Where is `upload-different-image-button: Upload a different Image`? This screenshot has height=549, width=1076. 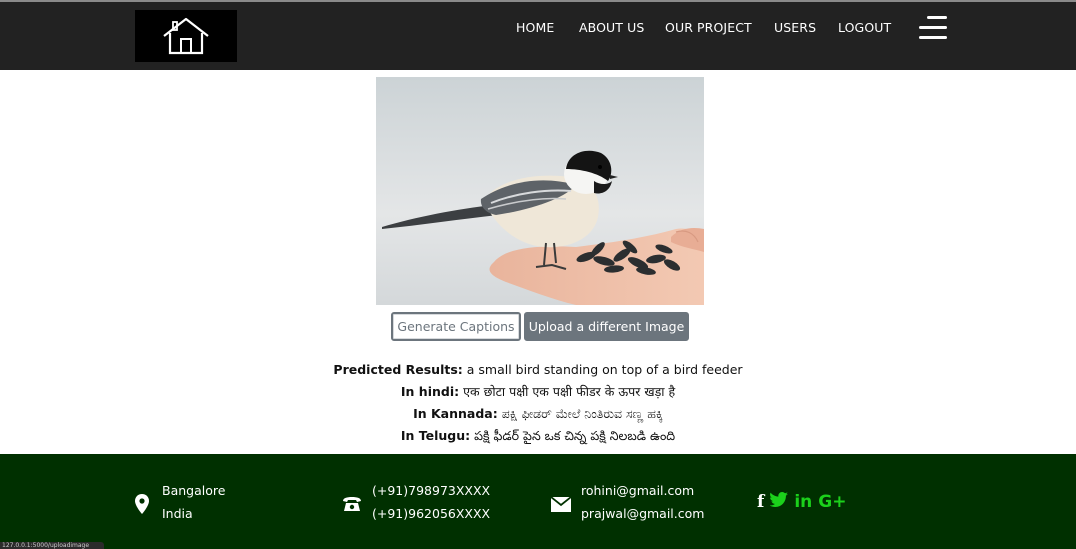
upload-different-image-button: Upload a different Image is located at coordinates (606, 326).